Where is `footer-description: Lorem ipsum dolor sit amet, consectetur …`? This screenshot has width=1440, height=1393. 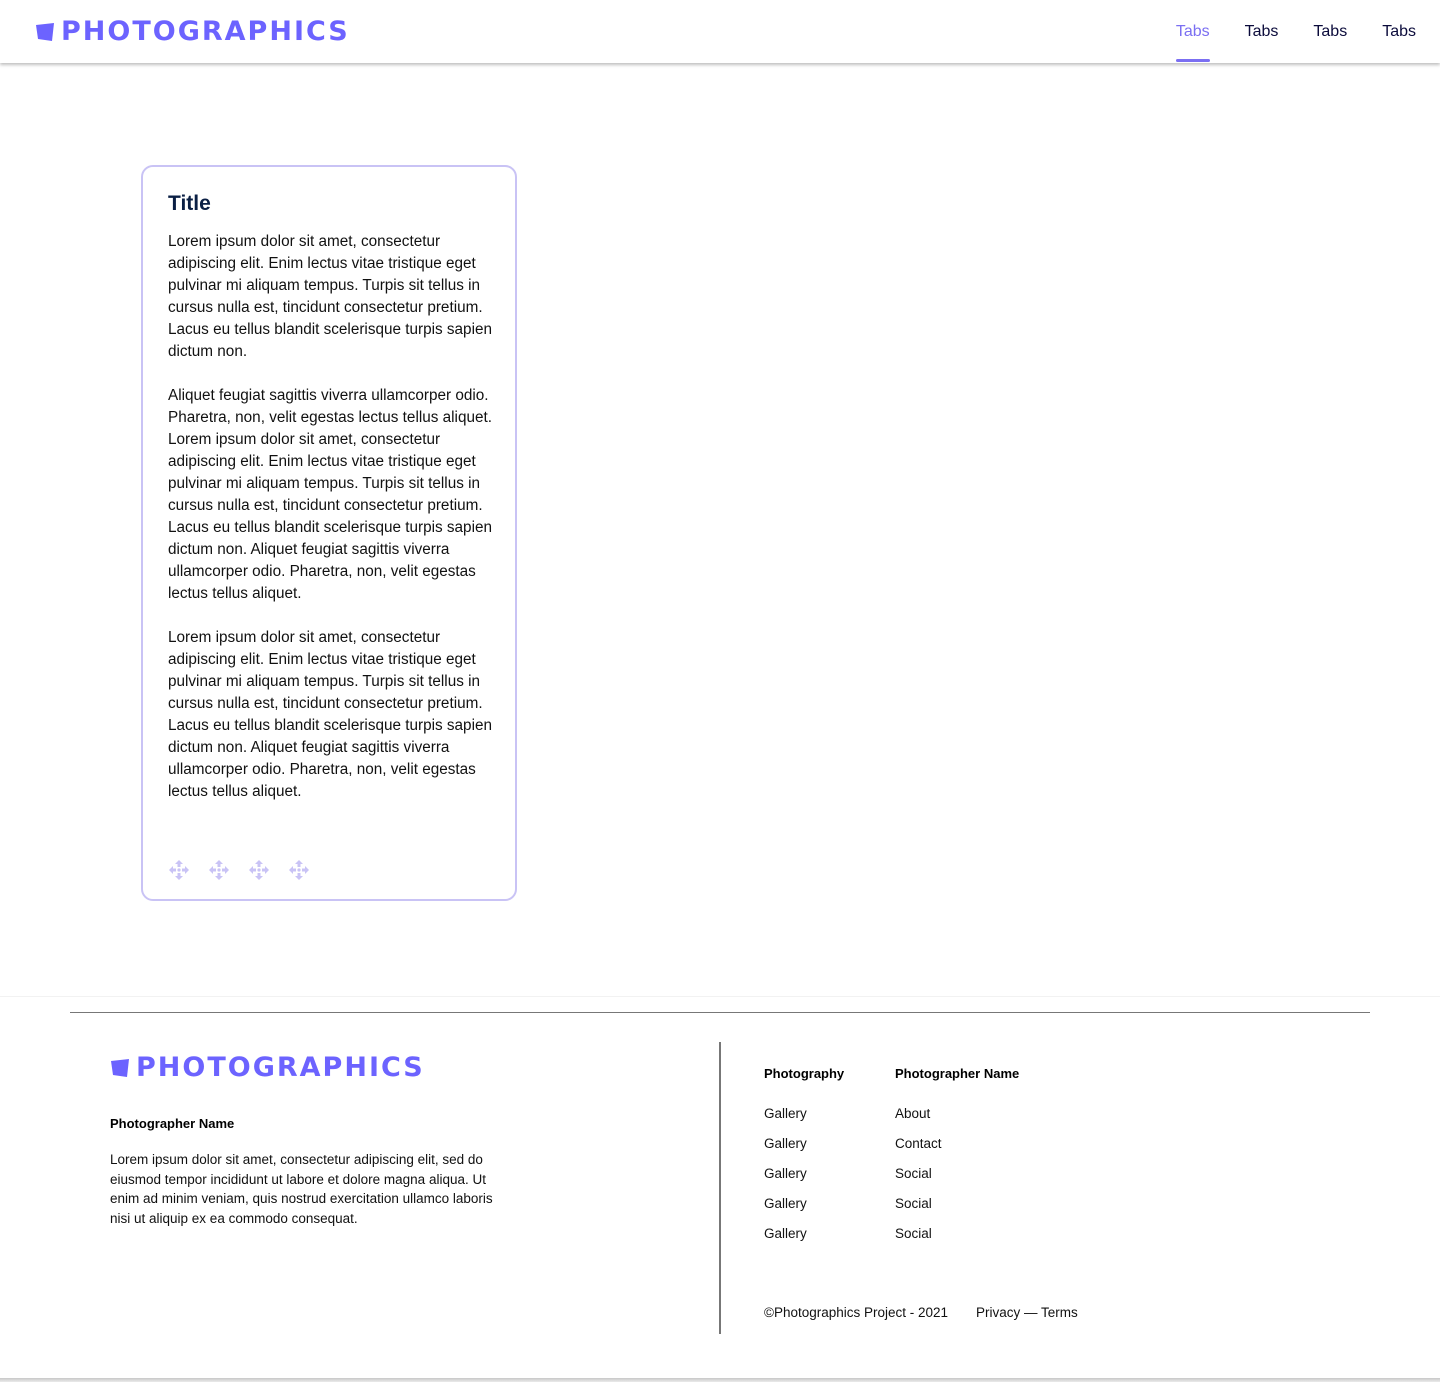 footer-description: Lorem ipsum dolor sit amet, consectetur … is located at coordinates (301, 1189).